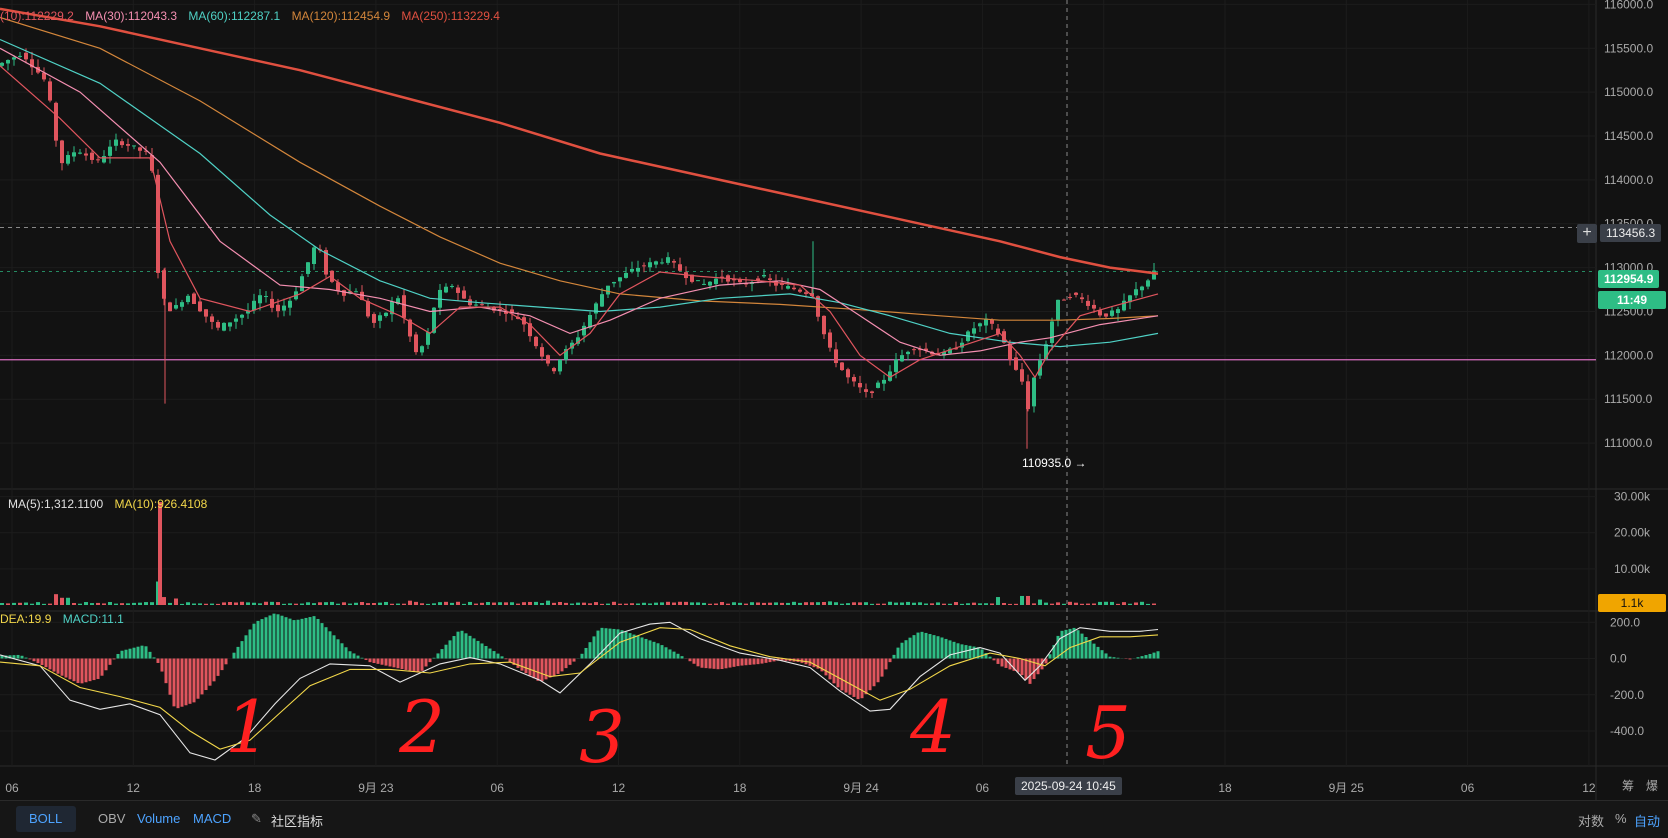  What do you see at coordinates (1628, 785) in the screenshot?
I see `axis-corner-1: 筹` at bounding box center [1628, 785].